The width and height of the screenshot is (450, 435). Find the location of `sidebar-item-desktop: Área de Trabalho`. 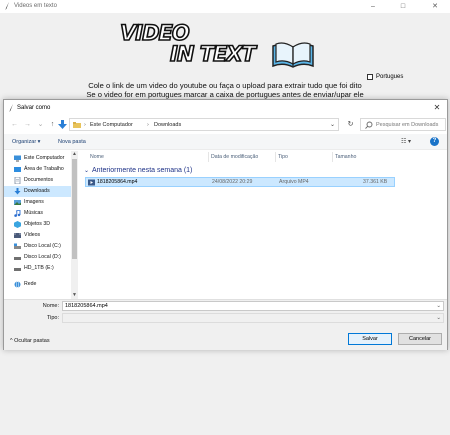

sidebar-item-desktop: Área de Trabalho is located at coordinates (37, 169).